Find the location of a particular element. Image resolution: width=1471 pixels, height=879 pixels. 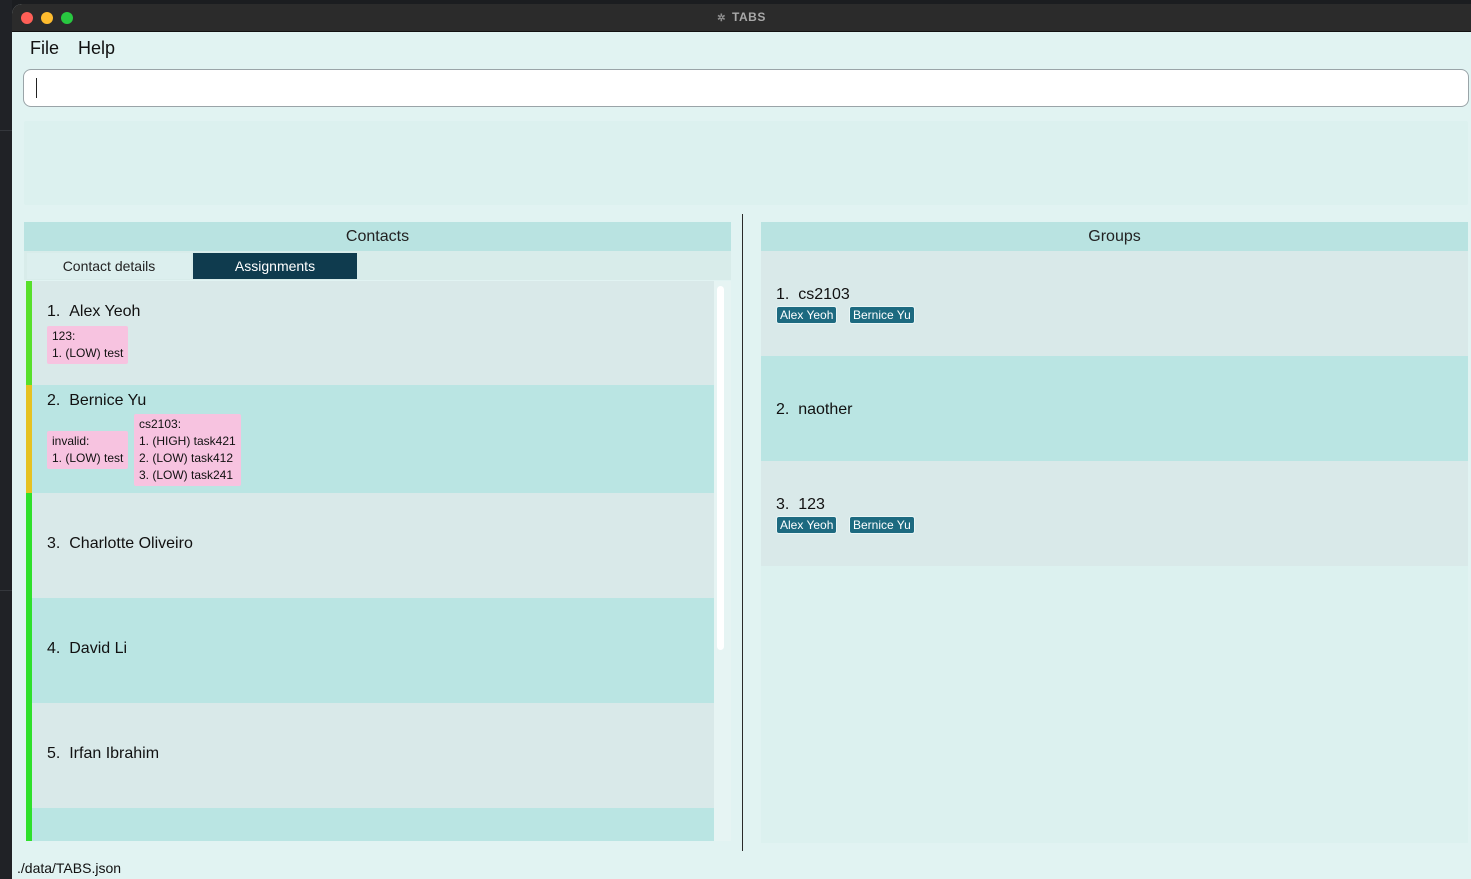

contacts-header: Contacts is located at coordinates (377, 236).